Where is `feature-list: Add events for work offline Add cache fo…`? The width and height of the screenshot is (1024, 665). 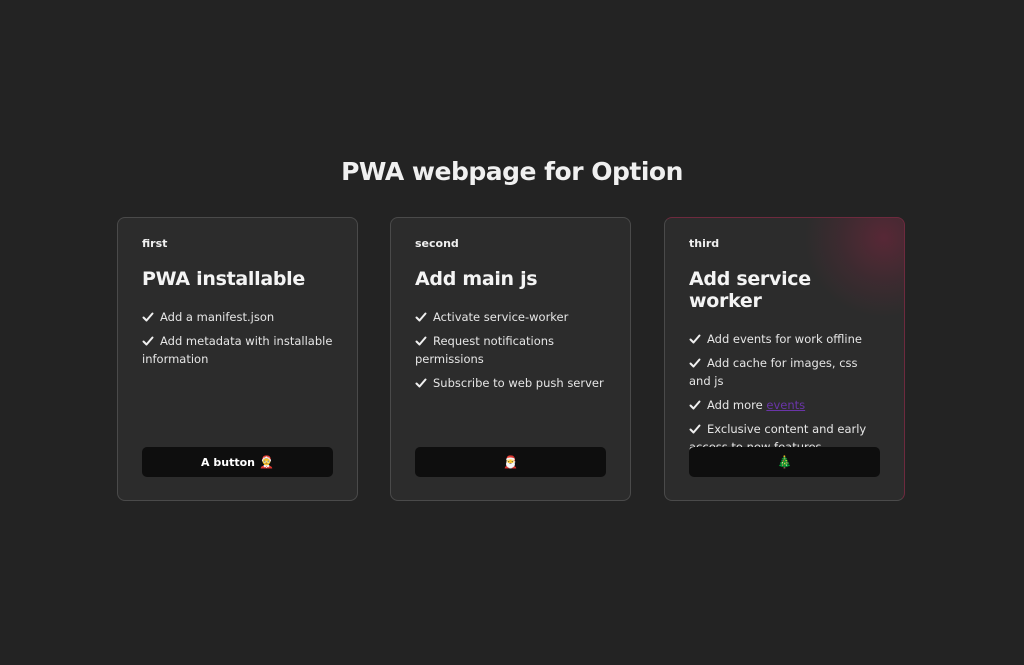 feature-list: Add events for work offline Add cache fo… is located at coordinates (784, 393).